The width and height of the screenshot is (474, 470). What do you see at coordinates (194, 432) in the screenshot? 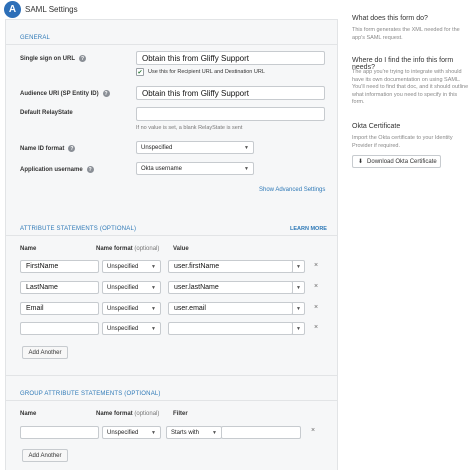
I see `group-filter-select: Starts with ▼` at bounding box center [194, 432].